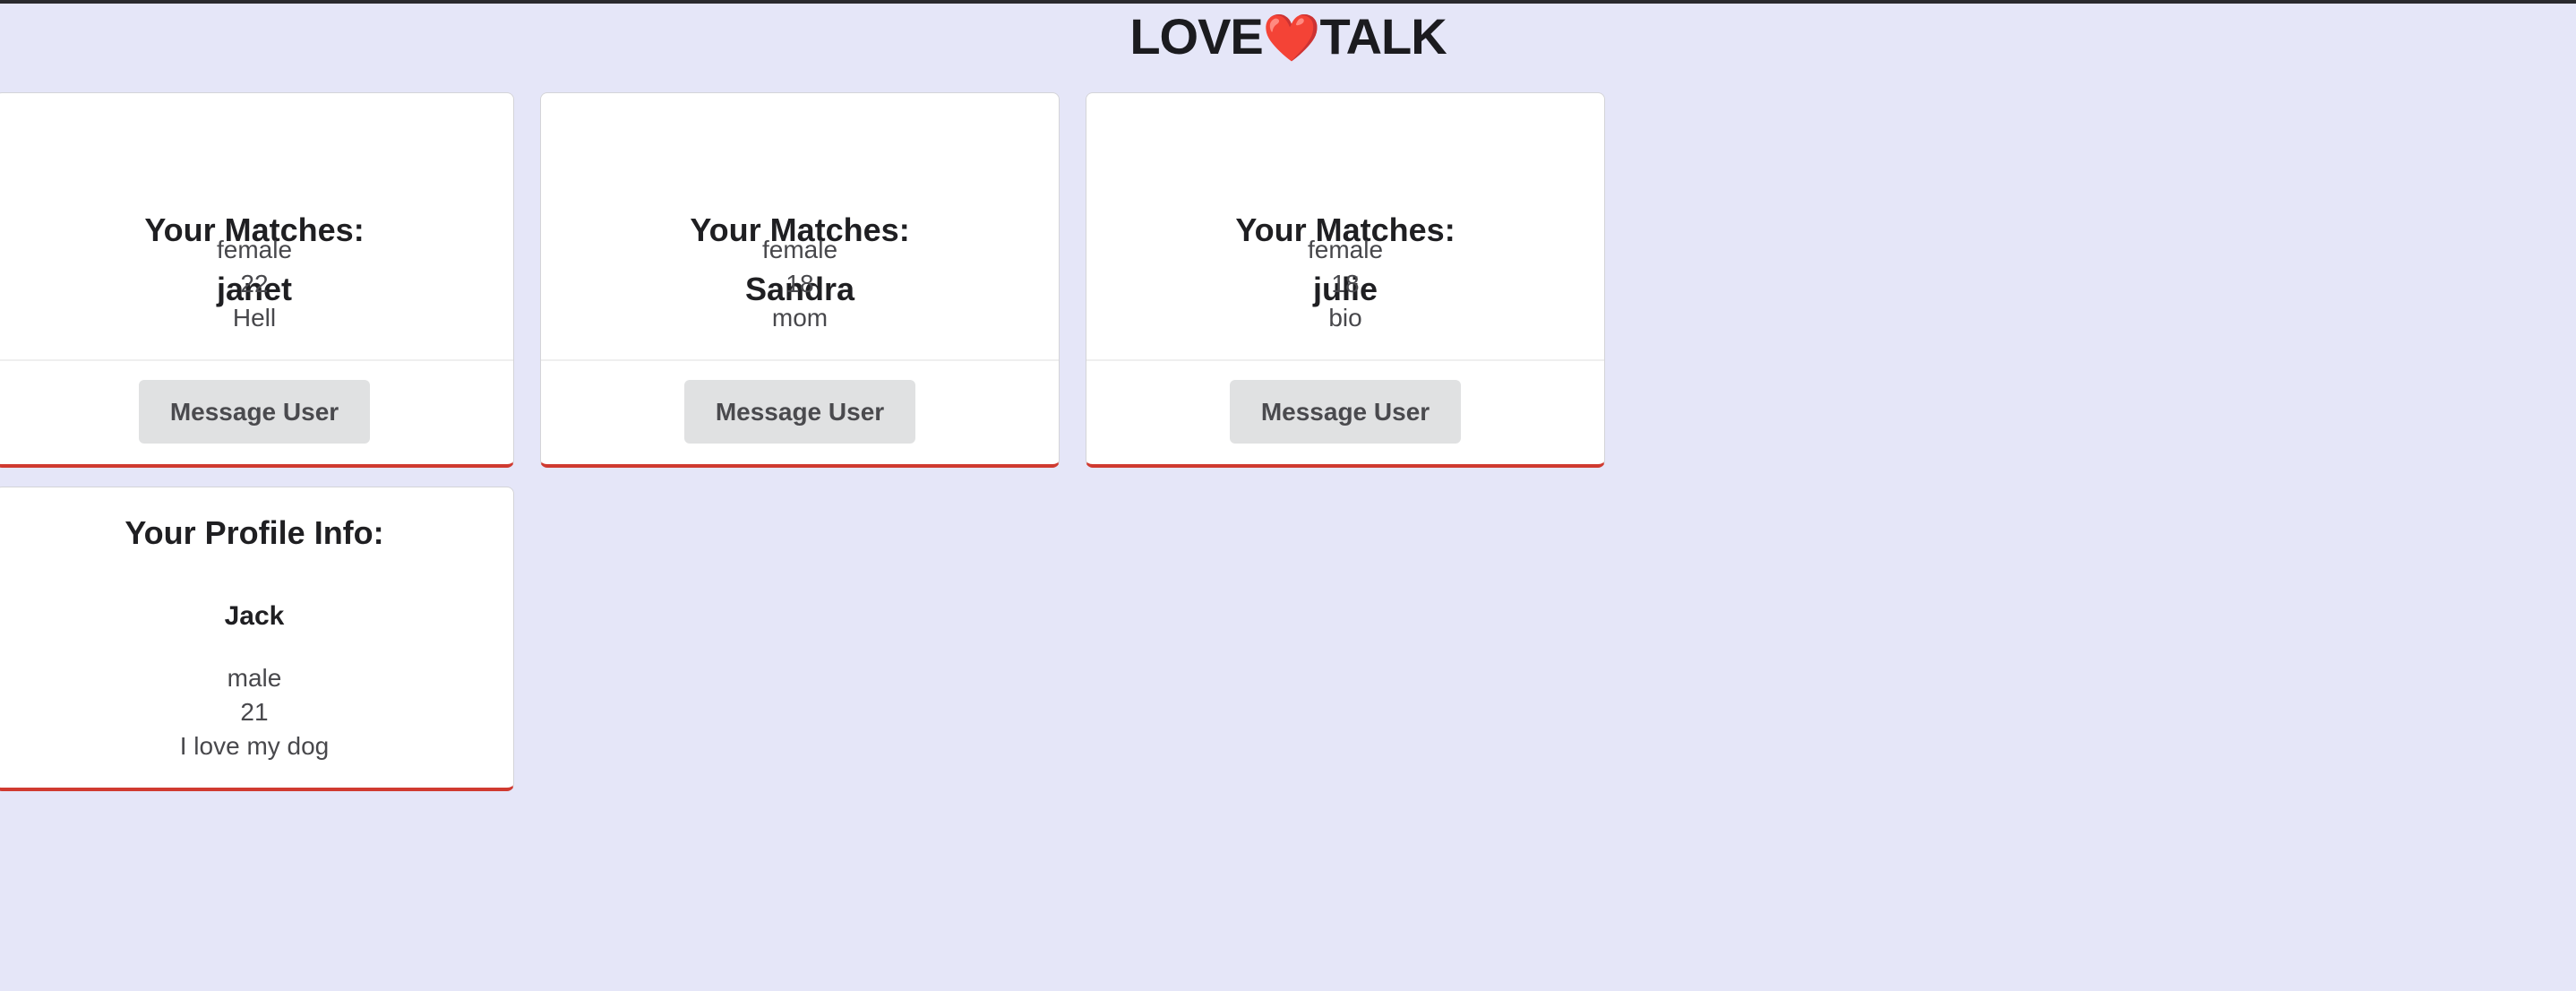  Describe the element at coordinates (254, 318) in the screenshot. I see `match-bio: Hell` at that location.